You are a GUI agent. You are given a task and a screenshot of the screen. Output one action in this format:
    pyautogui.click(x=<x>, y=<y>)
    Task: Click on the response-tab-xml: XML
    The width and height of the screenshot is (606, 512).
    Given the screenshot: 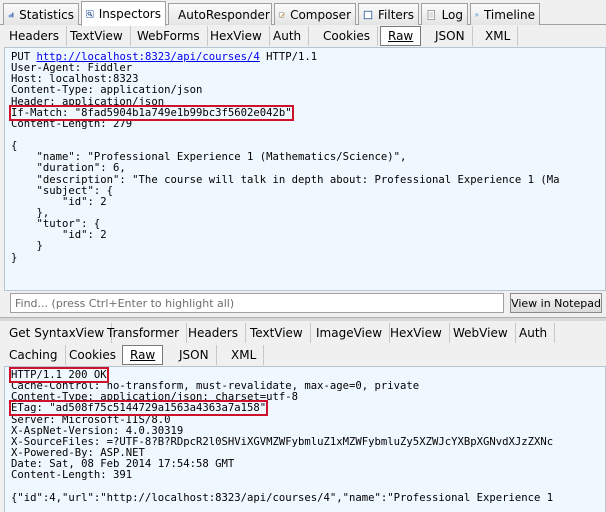 What is the action you would take?
    pyautogui.click(x=244, y=355)
    